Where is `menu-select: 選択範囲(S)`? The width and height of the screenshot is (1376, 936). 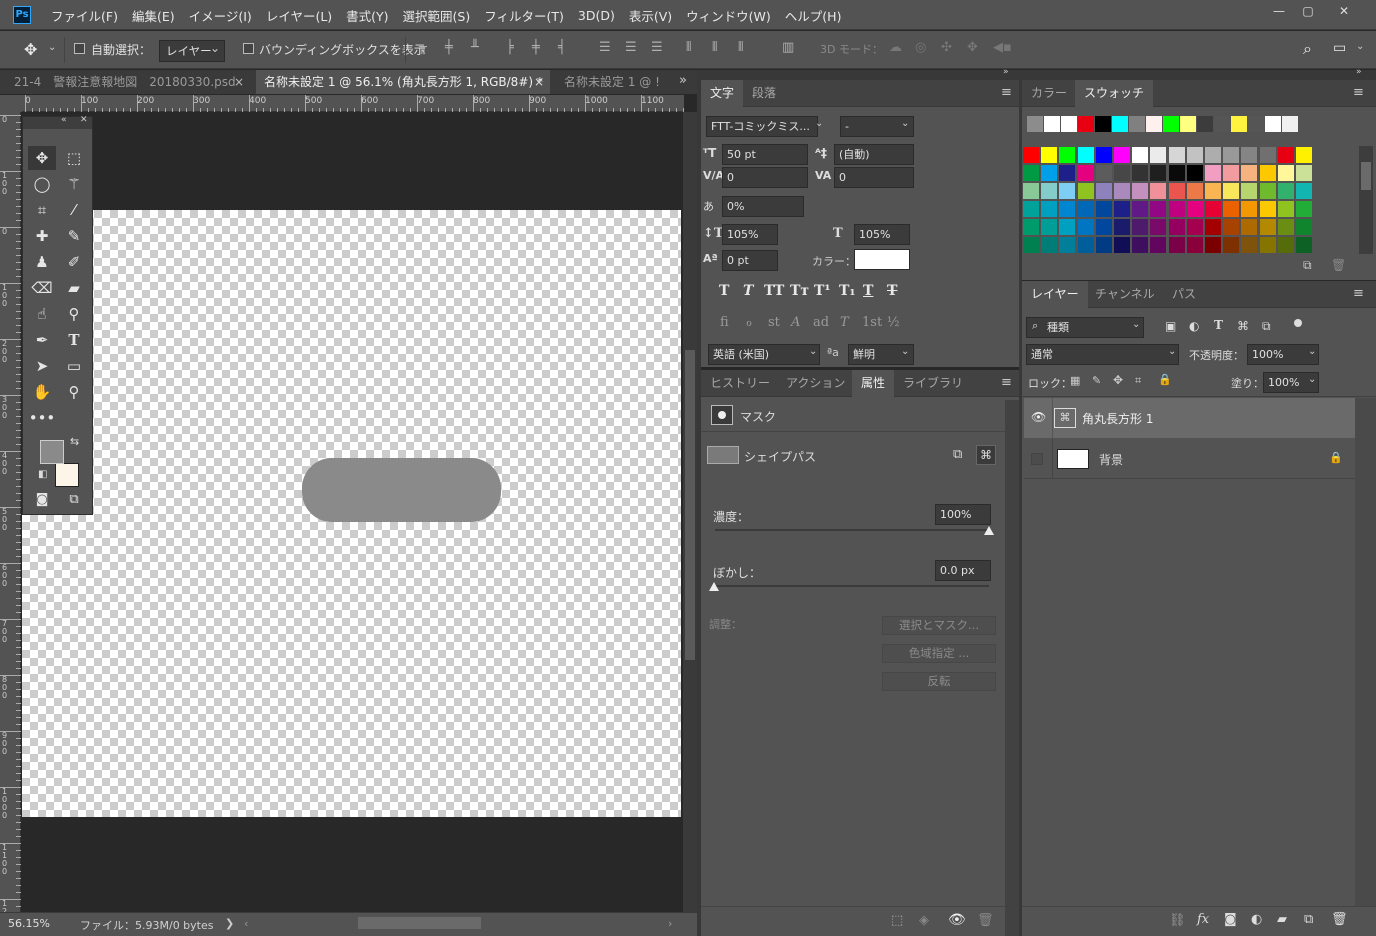
menu-select: 選択範囲(S) is located at coordinates (437, 15).